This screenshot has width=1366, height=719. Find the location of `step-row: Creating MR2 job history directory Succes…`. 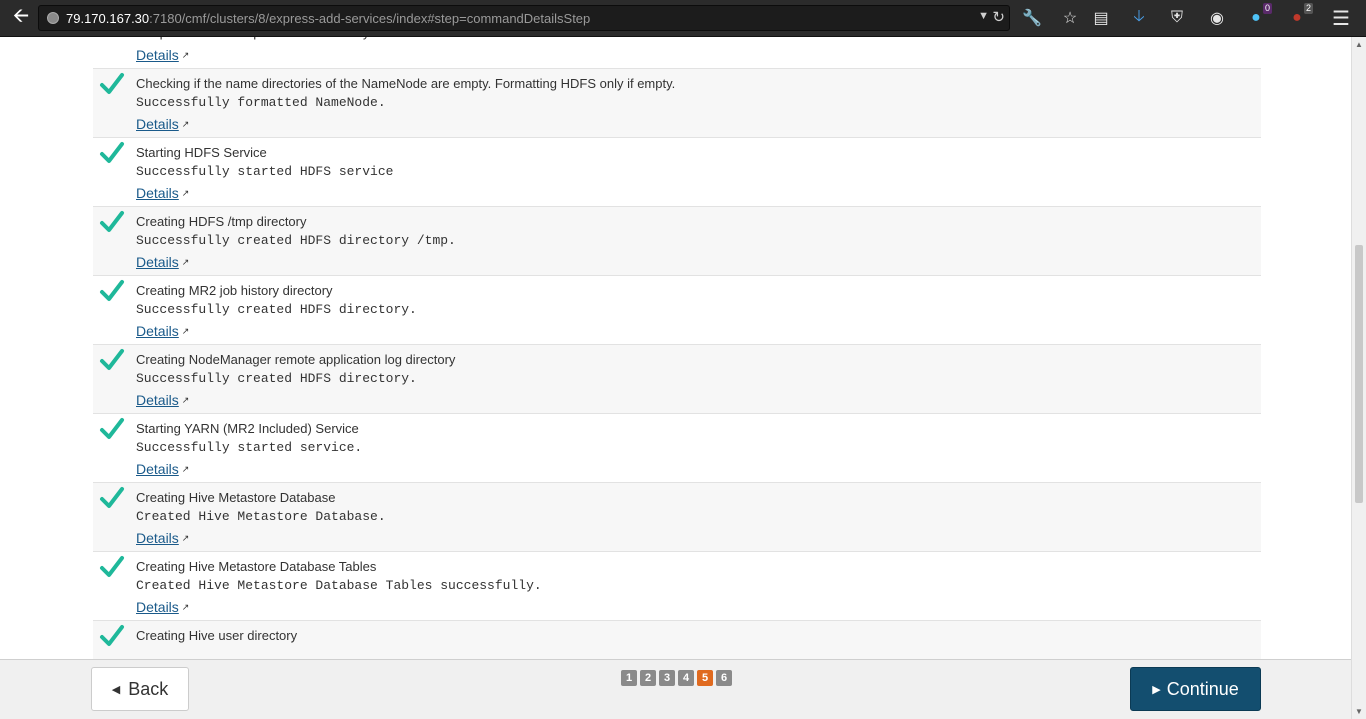

step-row: Creating MR2 job history directory Succes… is located at coordinates (677, 310).